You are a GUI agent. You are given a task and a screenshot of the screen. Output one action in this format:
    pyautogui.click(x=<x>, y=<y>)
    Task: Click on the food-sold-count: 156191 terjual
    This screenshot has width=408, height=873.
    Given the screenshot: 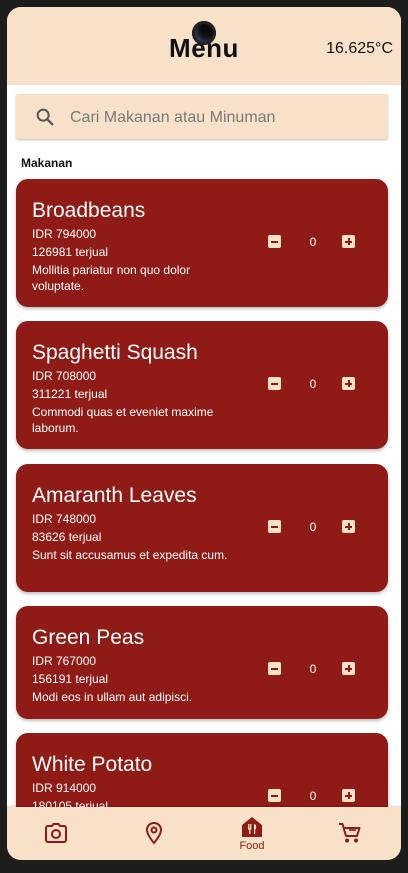 What is the action you would take?
    pyautogui.click(x=70, y=679)
    